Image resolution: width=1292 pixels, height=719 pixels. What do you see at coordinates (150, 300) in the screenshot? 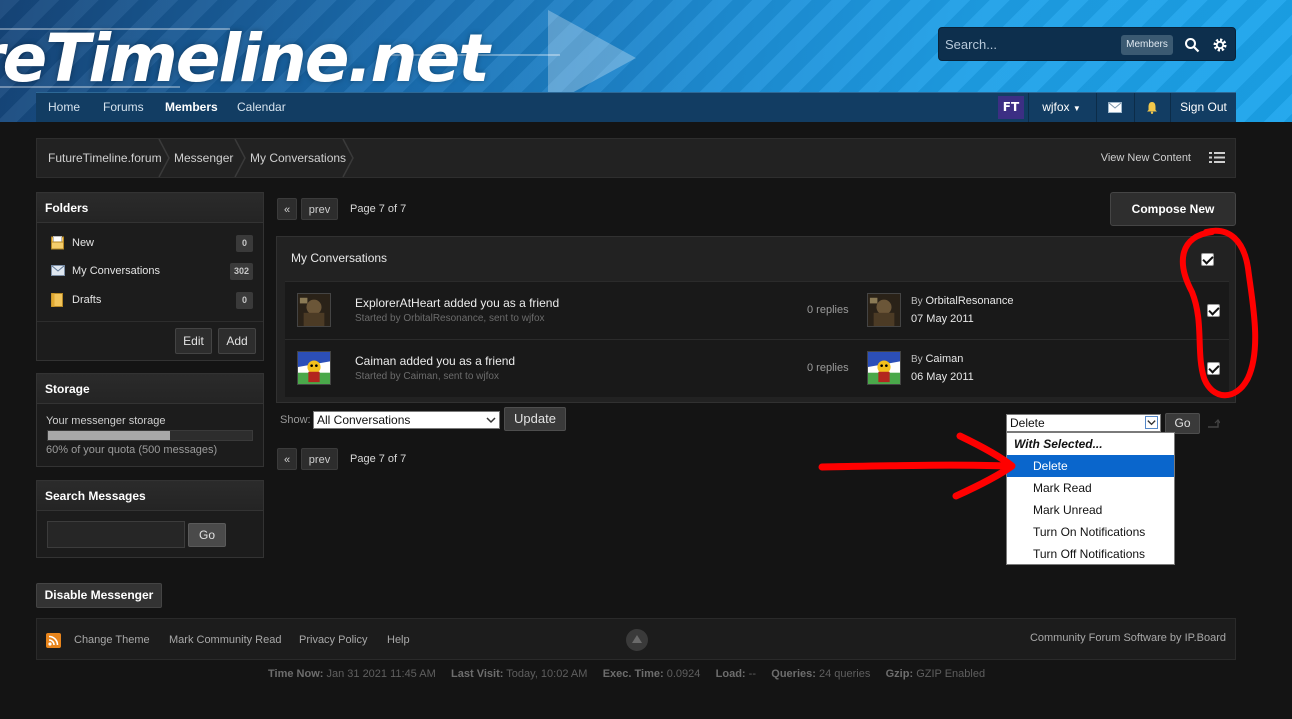
I see `folder-drafts: Drafts 0` at bounding box center [150, 300].